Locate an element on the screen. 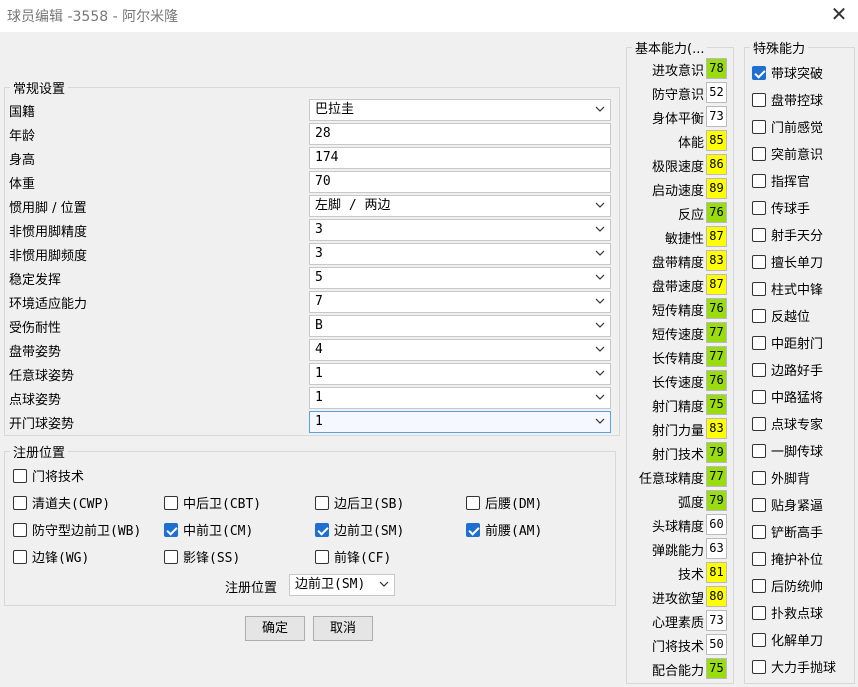 The height and width of the screenshot is (687, 858). select-field: 左脚 / 两边 is located at coordinates (460, 206).